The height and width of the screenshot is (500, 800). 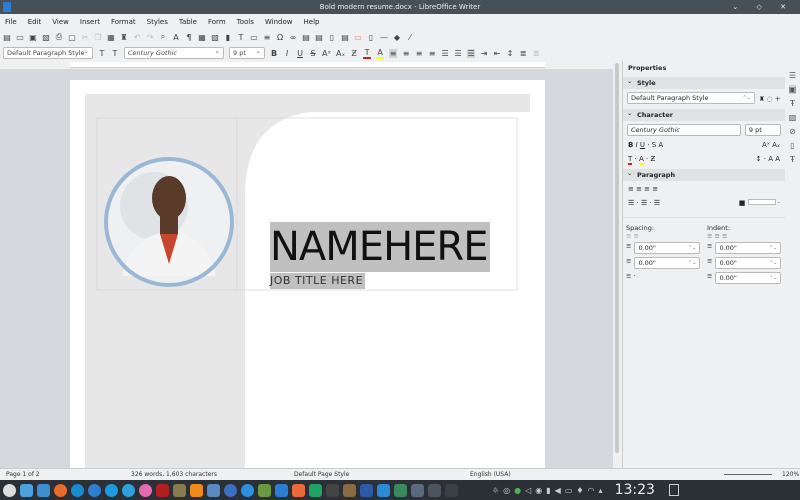 What do you see at coordinates (792, 89) in the screenshot?
I see `properties-tab-icon: ▣` at bounding box center [792, 89].